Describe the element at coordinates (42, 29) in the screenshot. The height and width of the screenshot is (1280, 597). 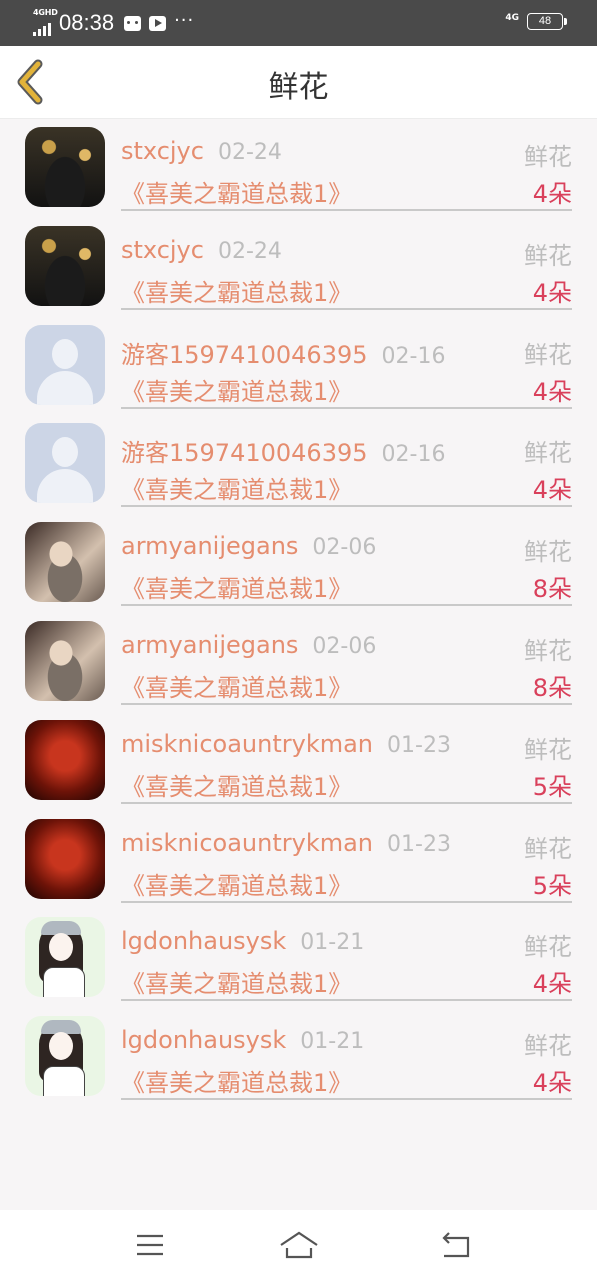
I see `signal-icon` at that location.